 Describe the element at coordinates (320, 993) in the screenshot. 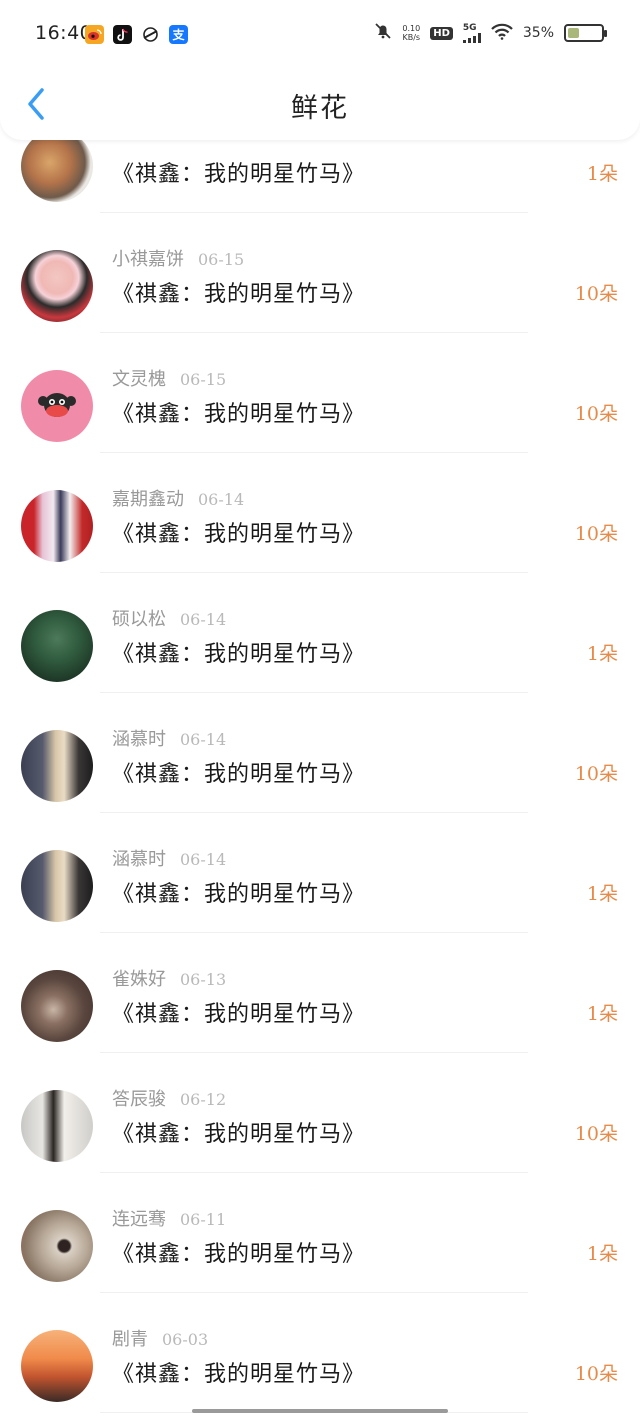

I see `list-item: 雀姝好 06-13 《祺鑫：我的明星竹马》 1朵` at that location.